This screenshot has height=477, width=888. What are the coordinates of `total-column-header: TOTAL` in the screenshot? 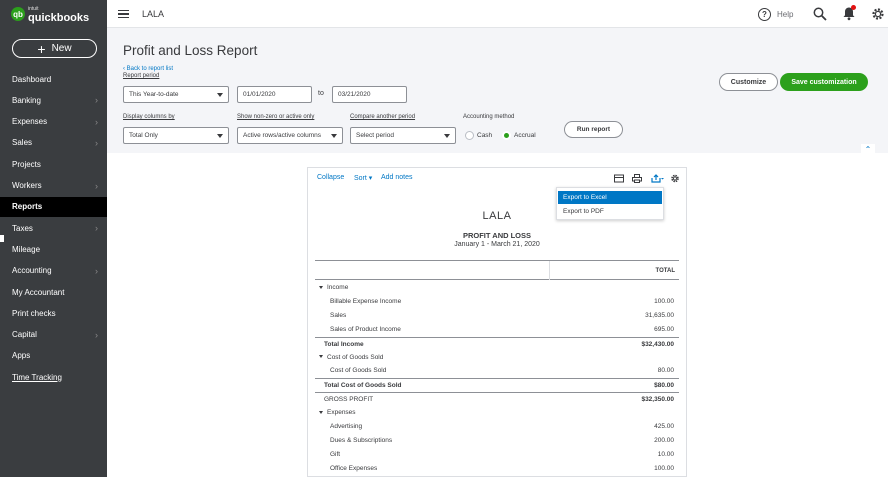 It's located at (665, 271).